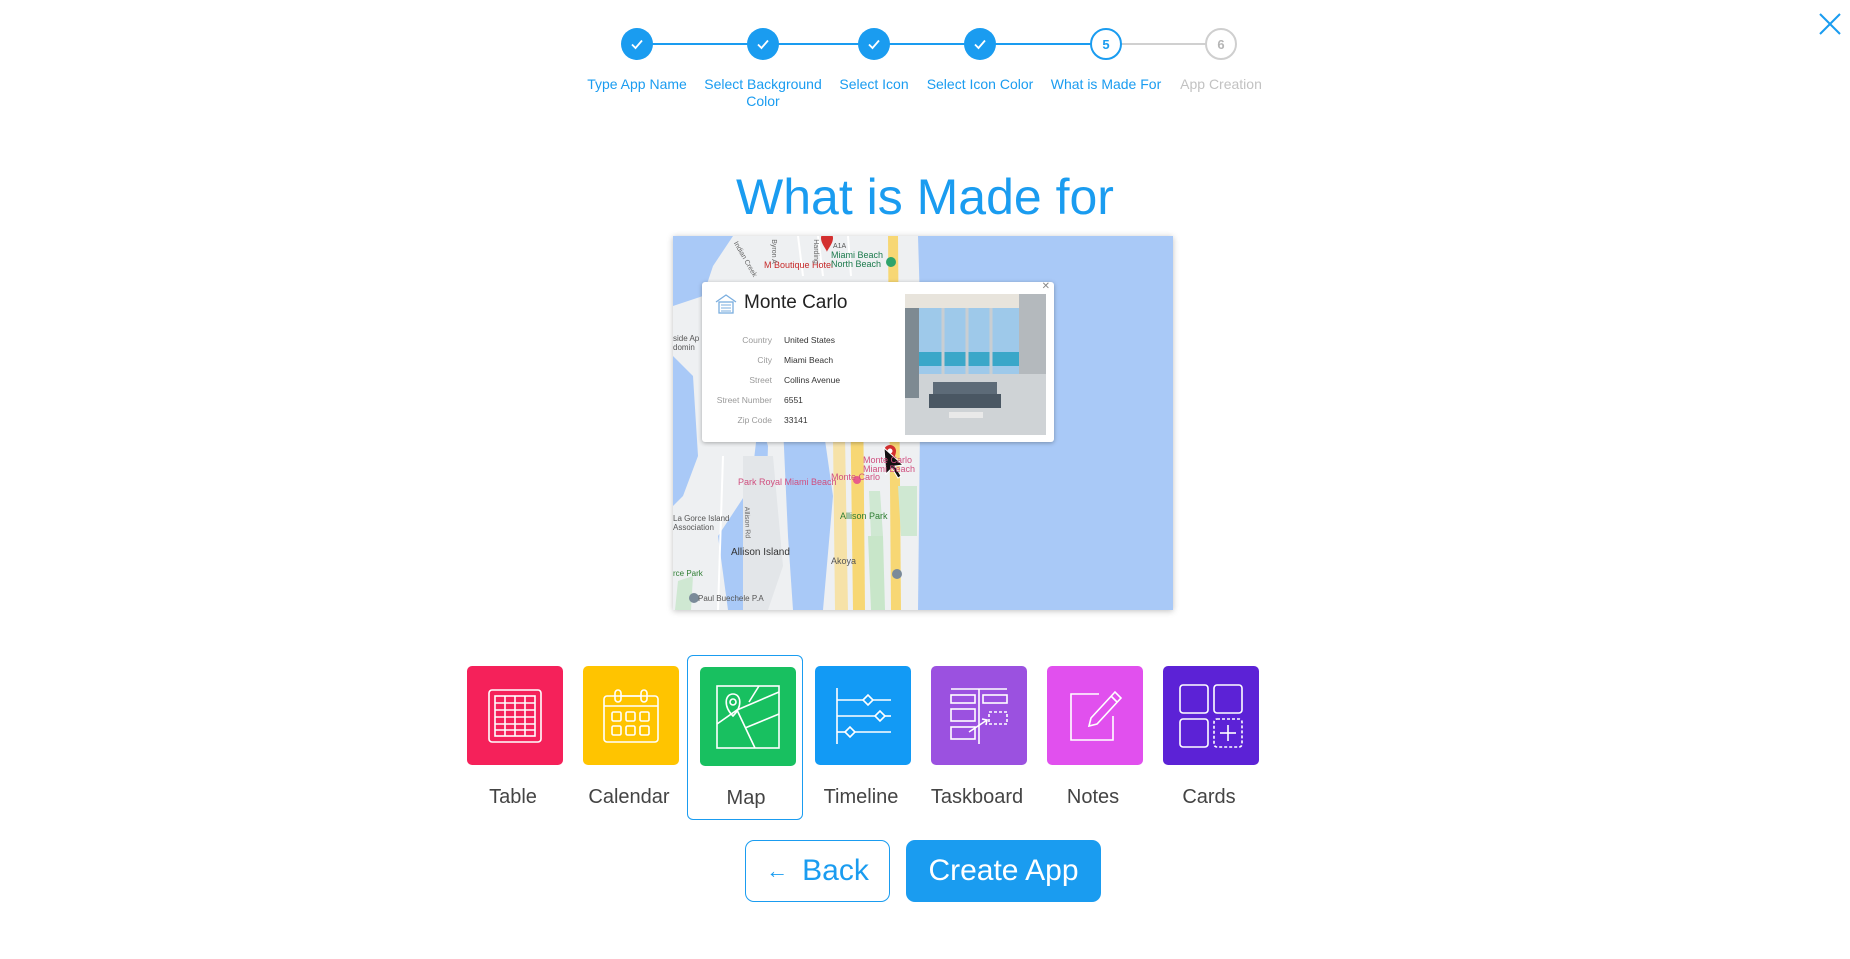 The width and height of the screenshot is (1850, 959). What do you see at coordinates (975, 364) in the screenshot?
I see `apartment-photo` at bounding box center [975, 364].